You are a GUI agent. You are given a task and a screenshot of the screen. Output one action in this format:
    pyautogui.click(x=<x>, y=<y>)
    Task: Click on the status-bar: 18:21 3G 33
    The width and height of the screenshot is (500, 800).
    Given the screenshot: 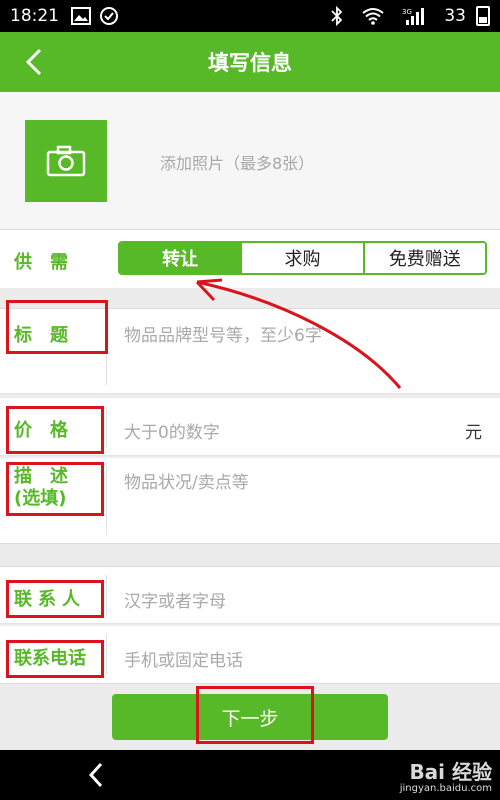 What is the action you would take?
    pyautogui.click(x=250, y=16)
    